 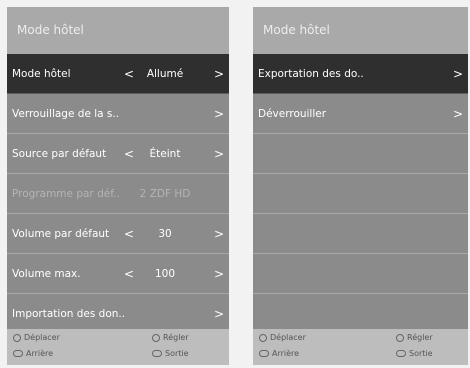 I want to click on menu-item-default-source: Source par défaut < Éteint >, so click(x=118, y=154).